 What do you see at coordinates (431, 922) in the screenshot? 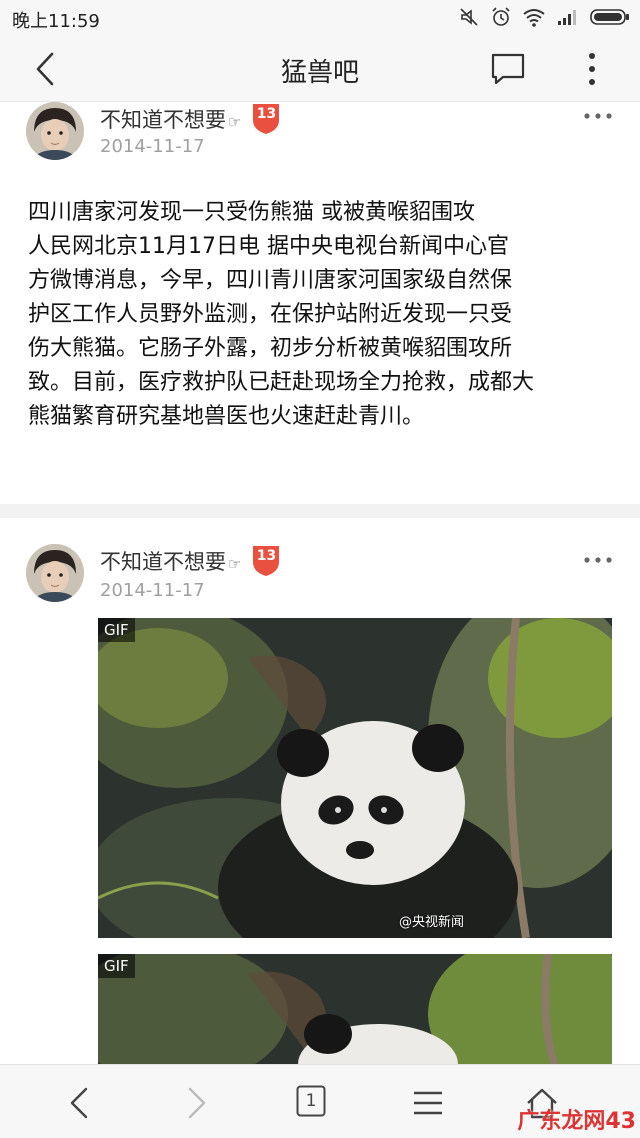
I see `image-watermark: @央视新闻` at bounding box center [431, 922].